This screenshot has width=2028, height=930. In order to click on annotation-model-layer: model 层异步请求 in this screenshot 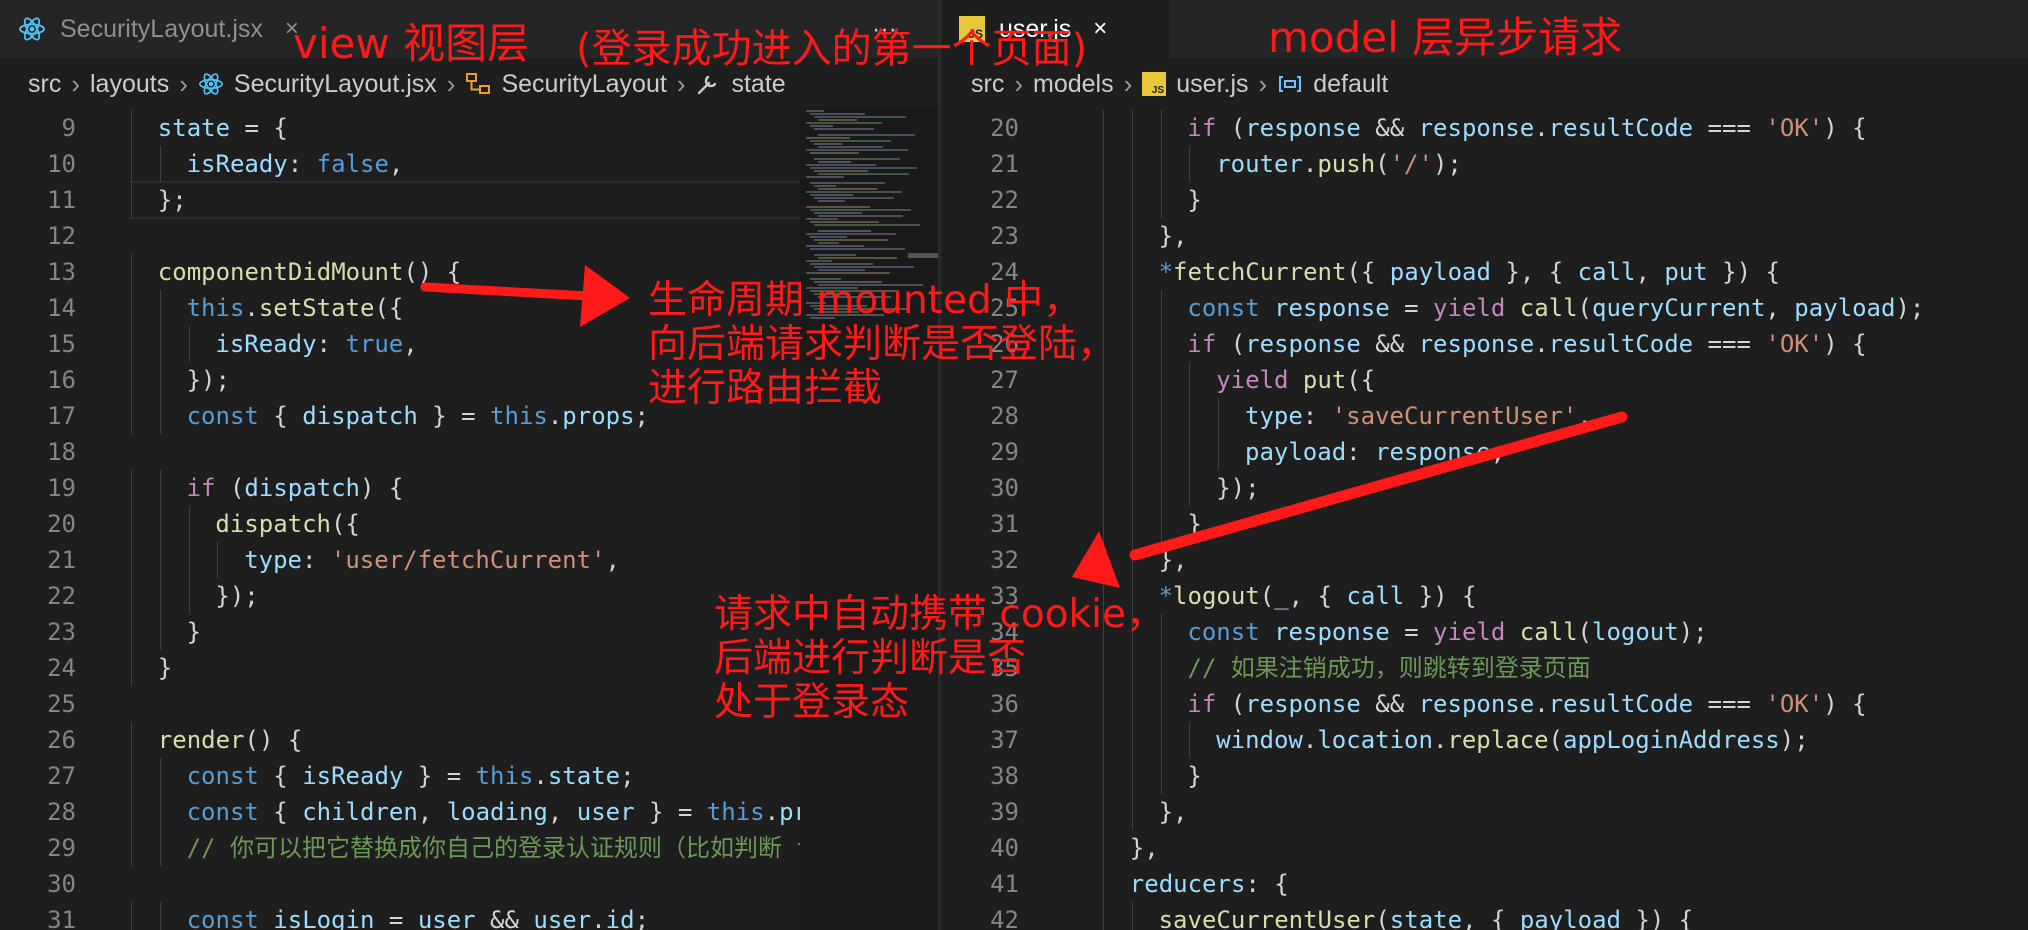, I will do `click(1445, 37)`.